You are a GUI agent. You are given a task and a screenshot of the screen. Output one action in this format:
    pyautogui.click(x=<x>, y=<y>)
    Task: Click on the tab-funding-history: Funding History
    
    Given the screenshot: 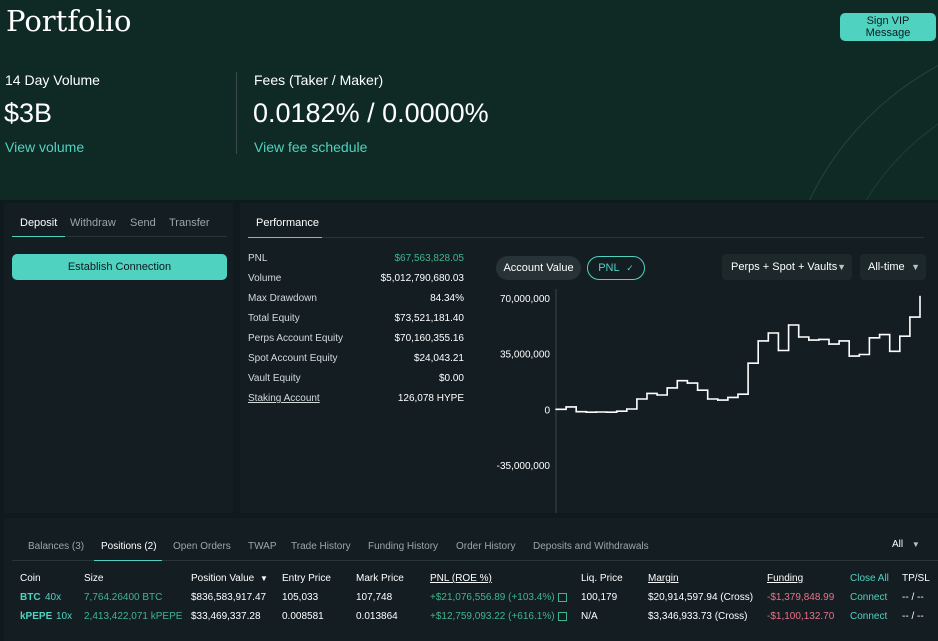 What is the action you would take?
    pyautogui.click(x=403, y=546)
    